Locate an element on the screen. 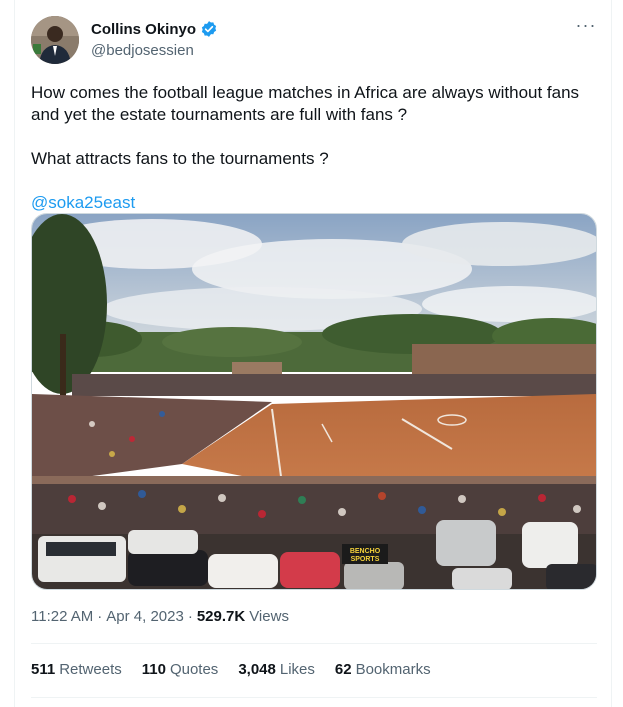  display-name: Collins Okinyo is located at coordinates (143, 29).